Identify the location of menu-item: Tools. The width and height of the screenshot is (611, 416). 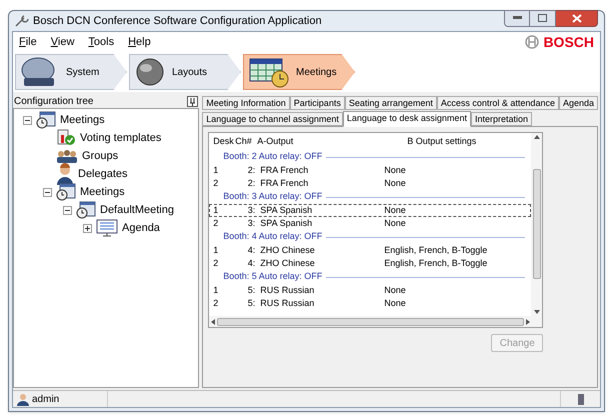
(101, 42).